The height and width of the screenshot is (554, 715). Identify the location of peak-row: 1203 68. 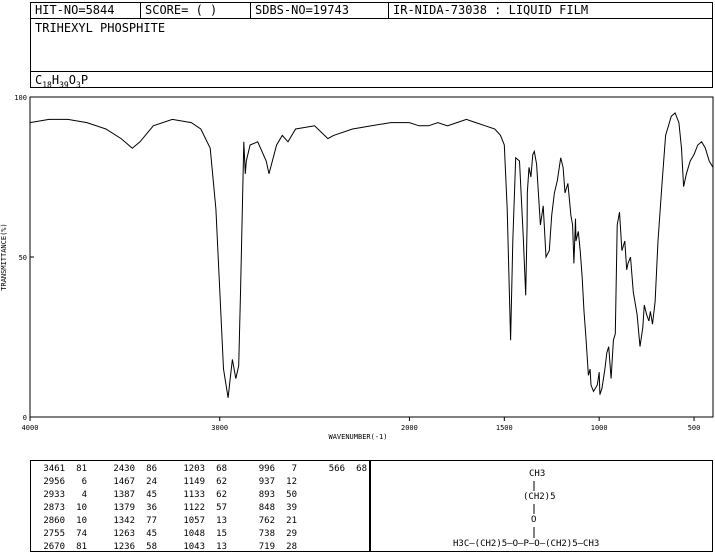
(202, 469).